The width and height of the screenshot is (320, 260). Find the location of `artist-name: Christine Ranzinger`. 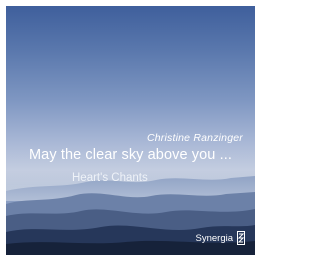

artist-name: Christine Ranzinger is located at coordinates (194, 138).